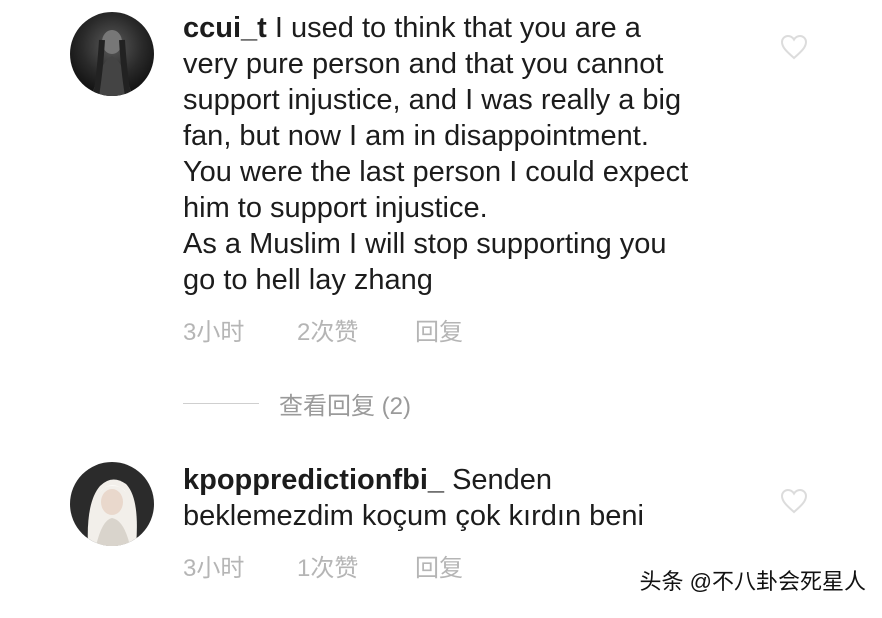  I want to click on comment-meta: 3小时 2次赞 回复, so click(323, 329).